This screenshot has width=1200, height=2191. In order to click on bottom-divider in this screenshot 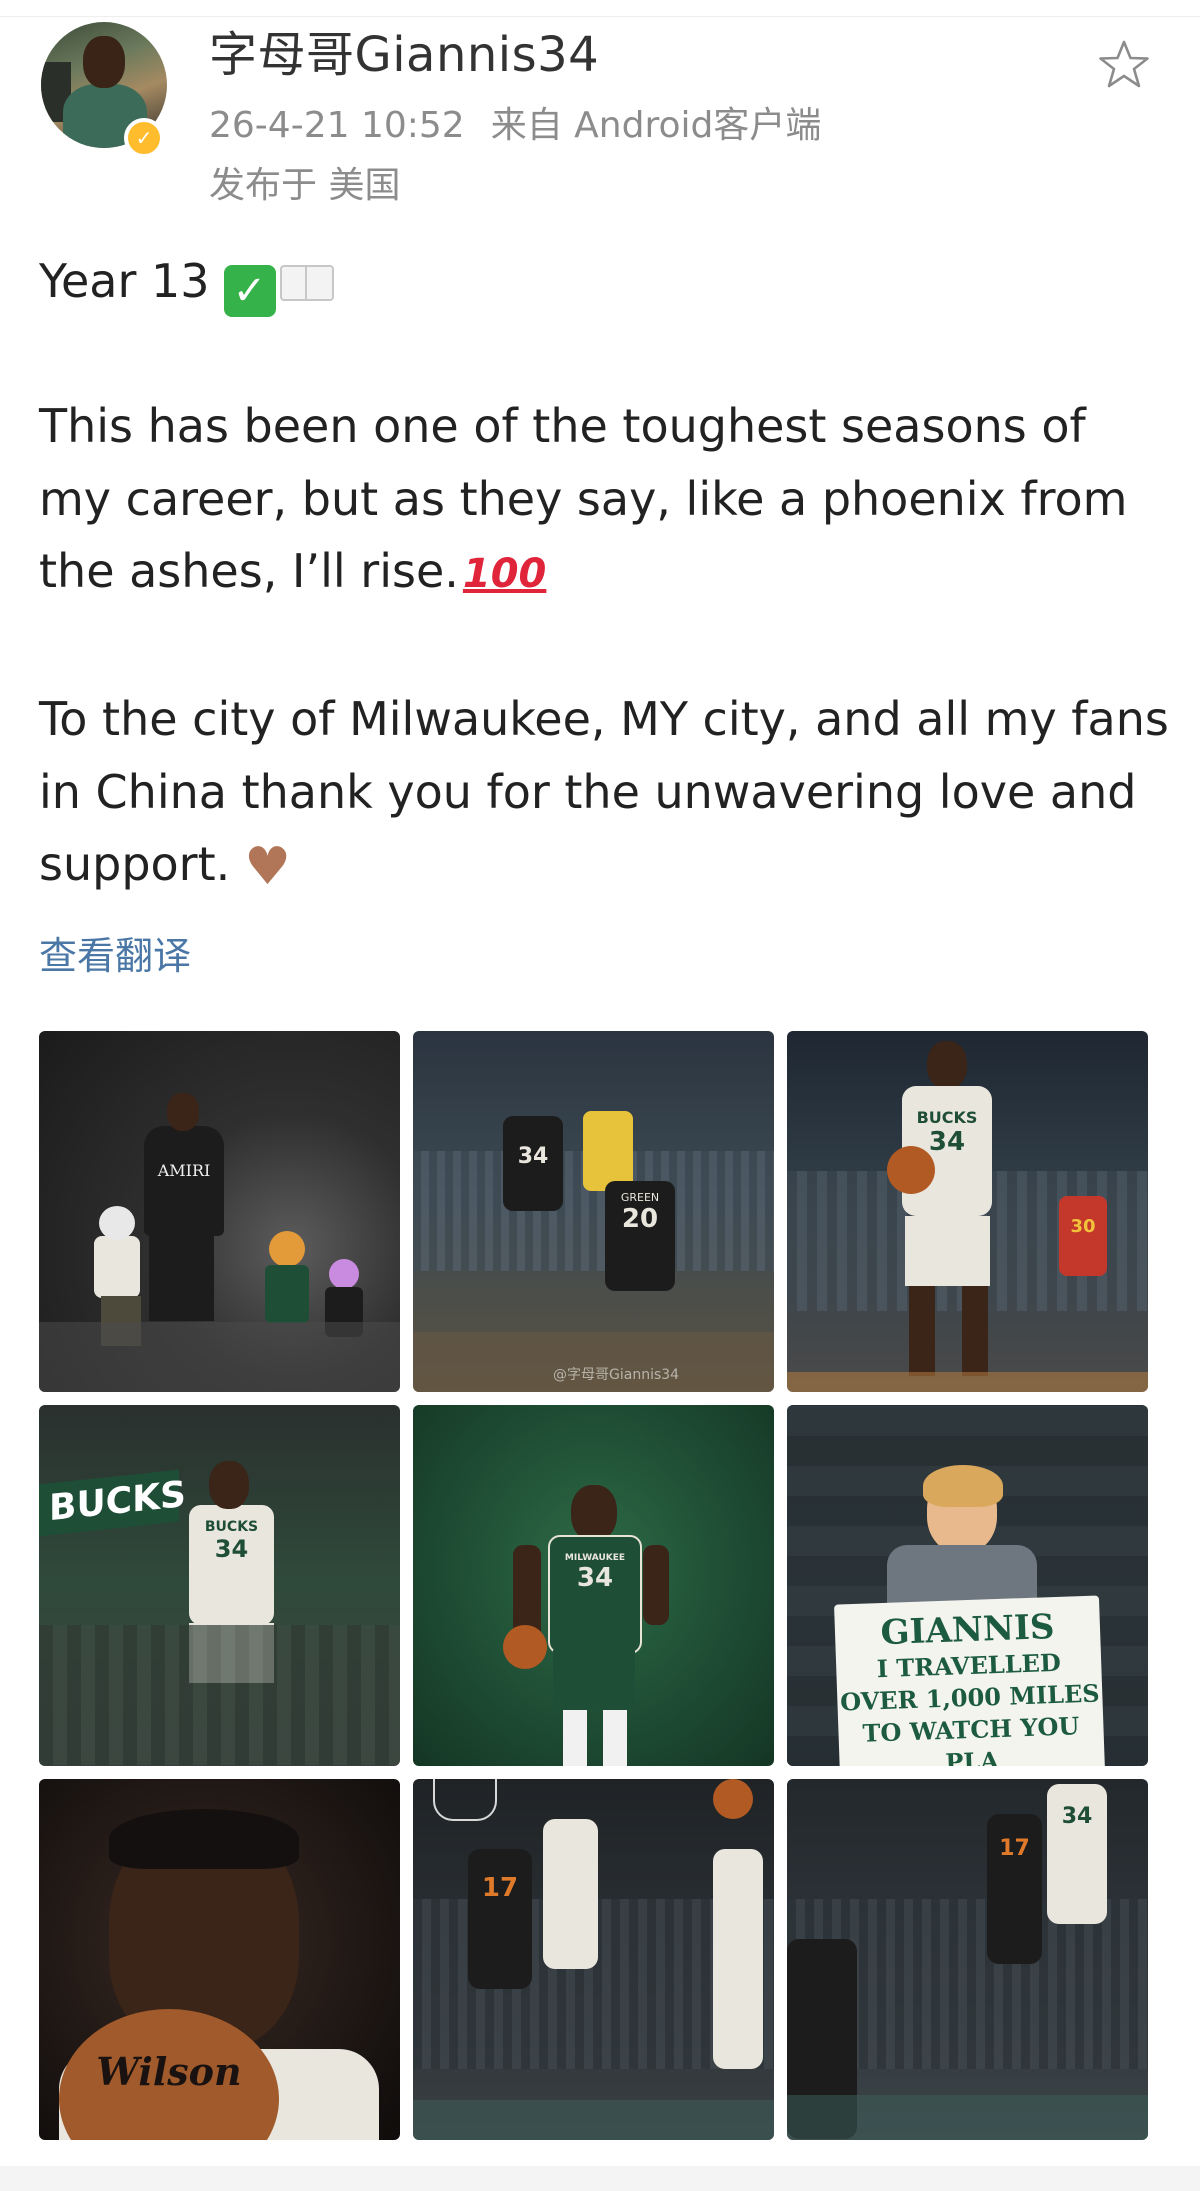, I will do `click(600, 2178)`.